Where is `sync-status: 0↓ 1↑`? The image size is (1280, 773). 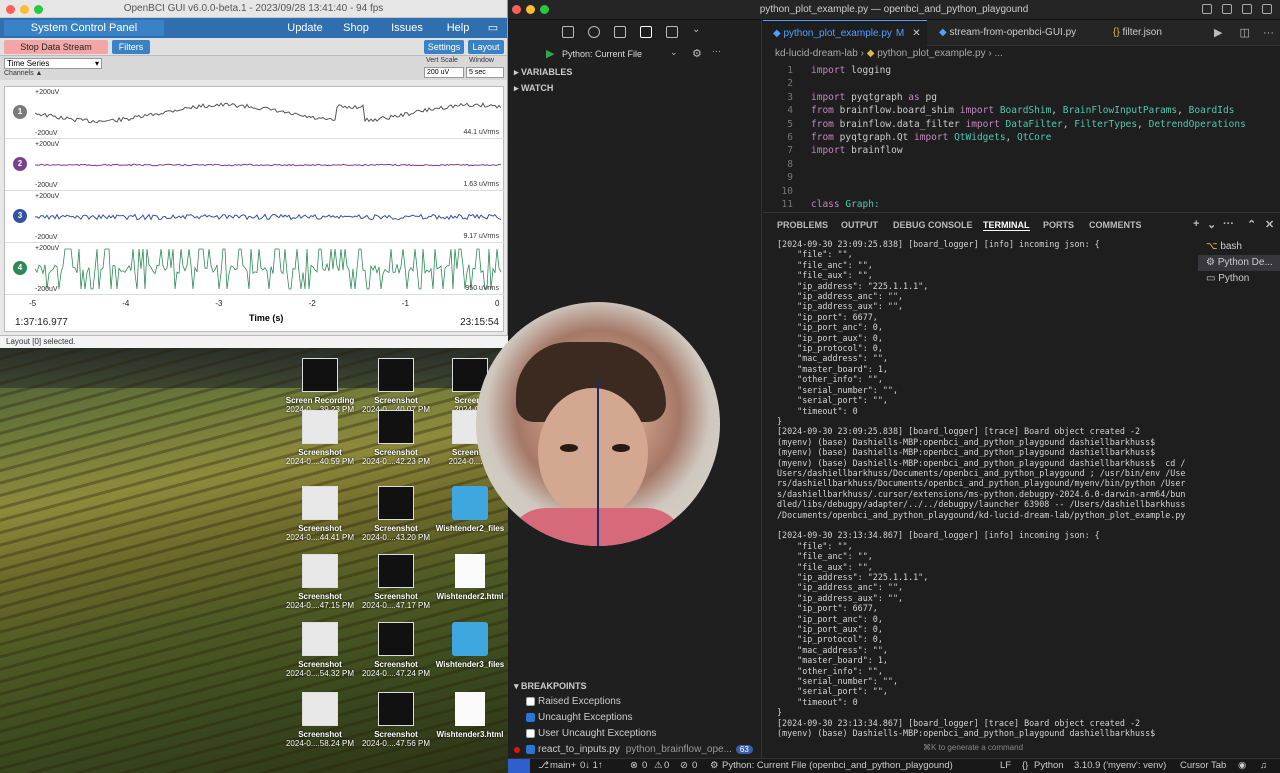
sync-status: 0↓ 1↑ is located at coordinates (591, 766).